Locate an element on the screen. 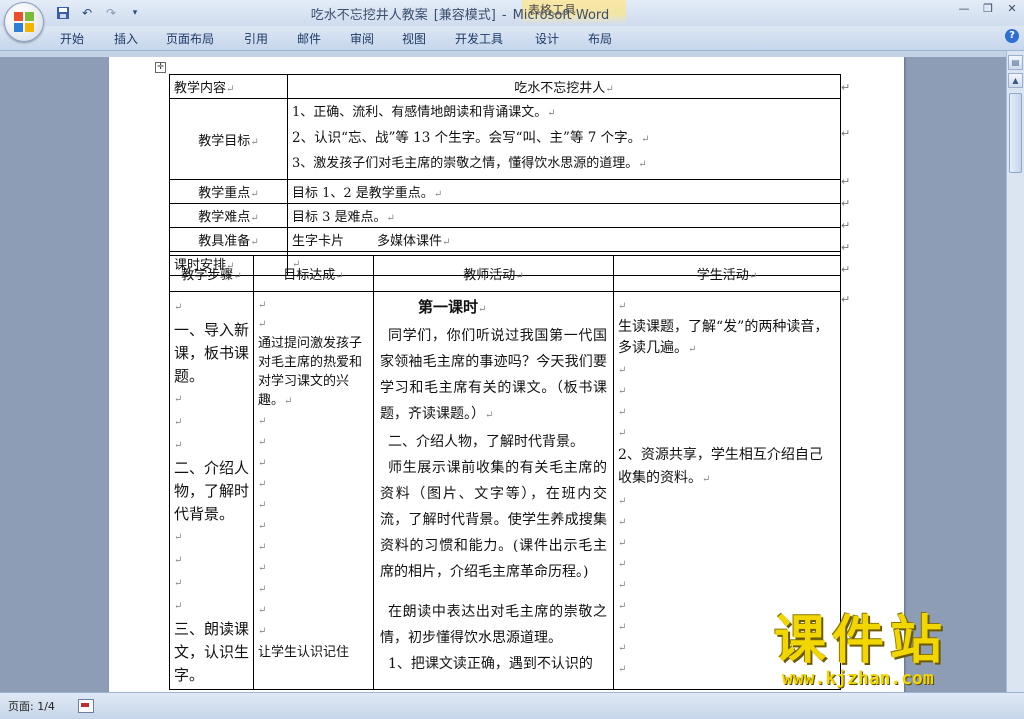  goal-line: 2、认识“忘、战”等 13 个生字。会写“叫、主”等 7 个字。↵ is located at coordinates (564, 139).